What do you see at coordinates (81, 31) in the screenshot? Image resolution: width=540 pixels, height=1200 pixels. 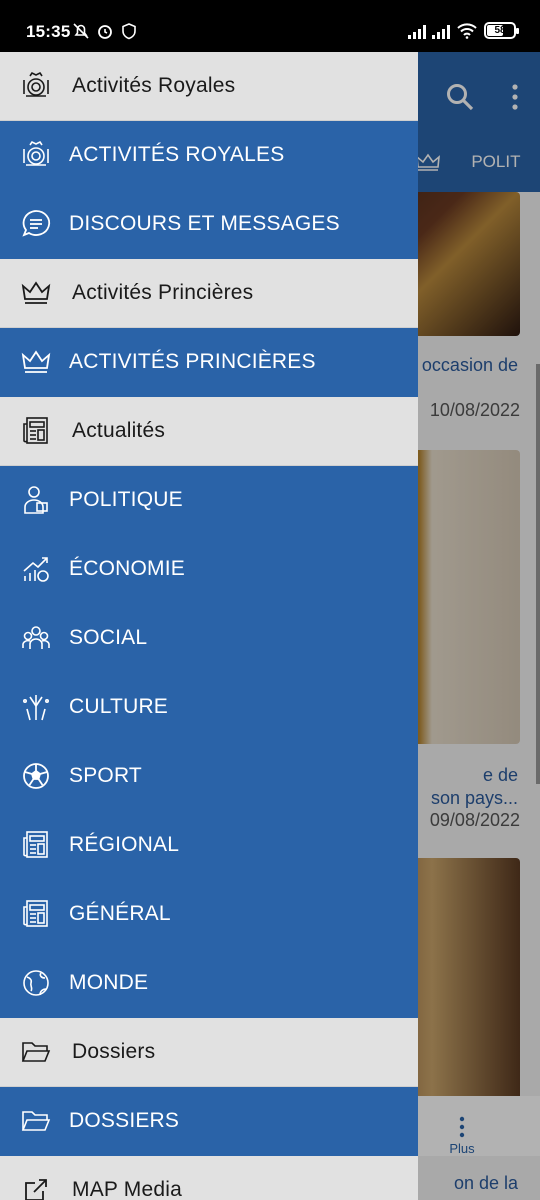 I see `mute-bell-icon` at bounding box center [81, 31].